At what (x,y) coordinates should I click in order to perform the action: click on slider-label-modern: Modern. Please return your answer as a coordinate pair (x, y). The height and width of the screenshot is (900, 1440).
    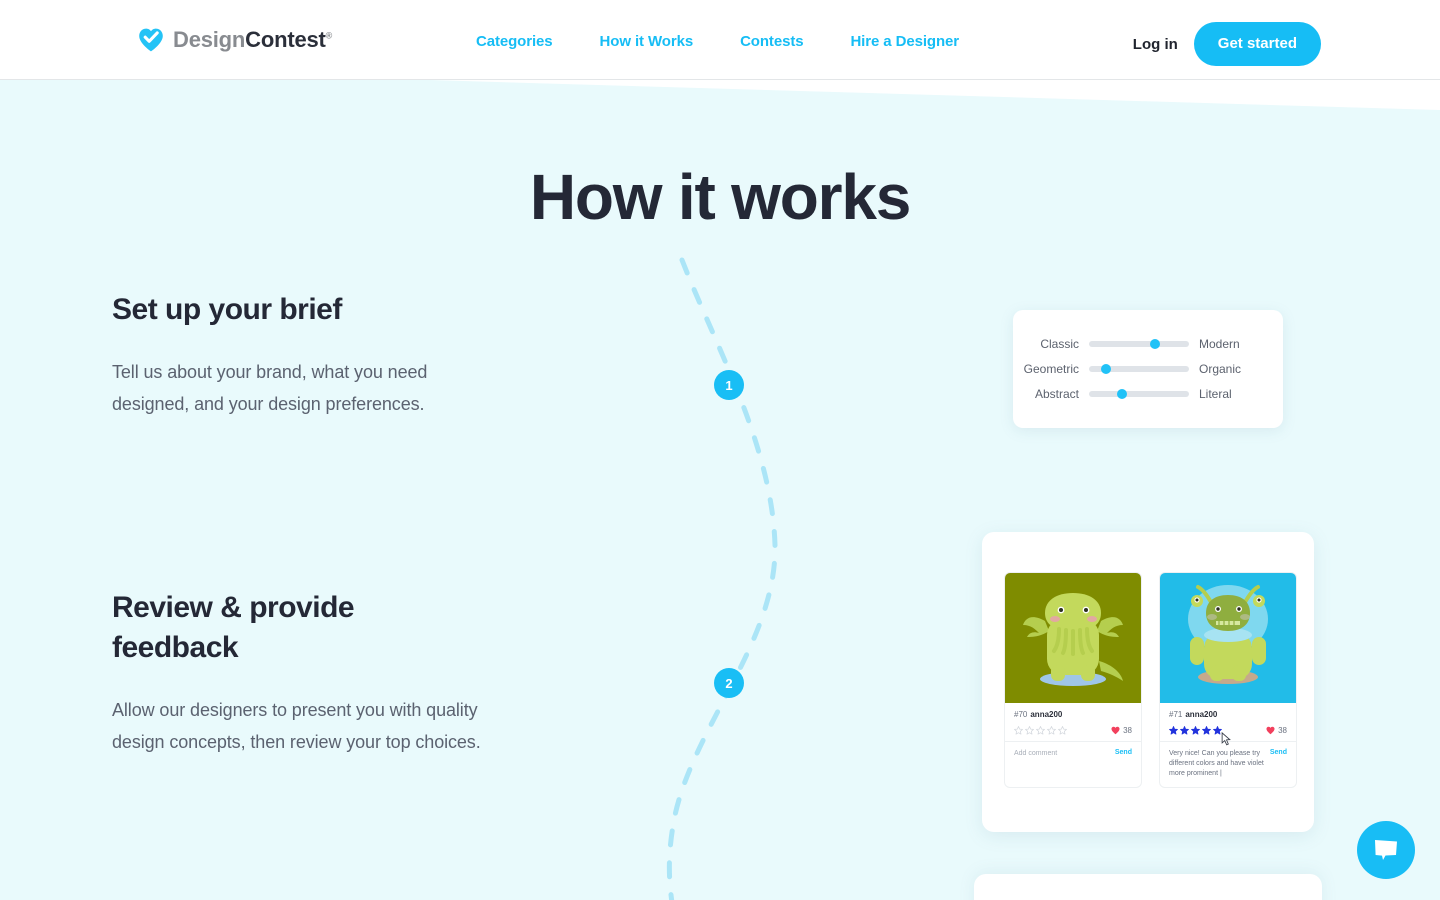
    Looking at the image, I should click on (1219, 344).